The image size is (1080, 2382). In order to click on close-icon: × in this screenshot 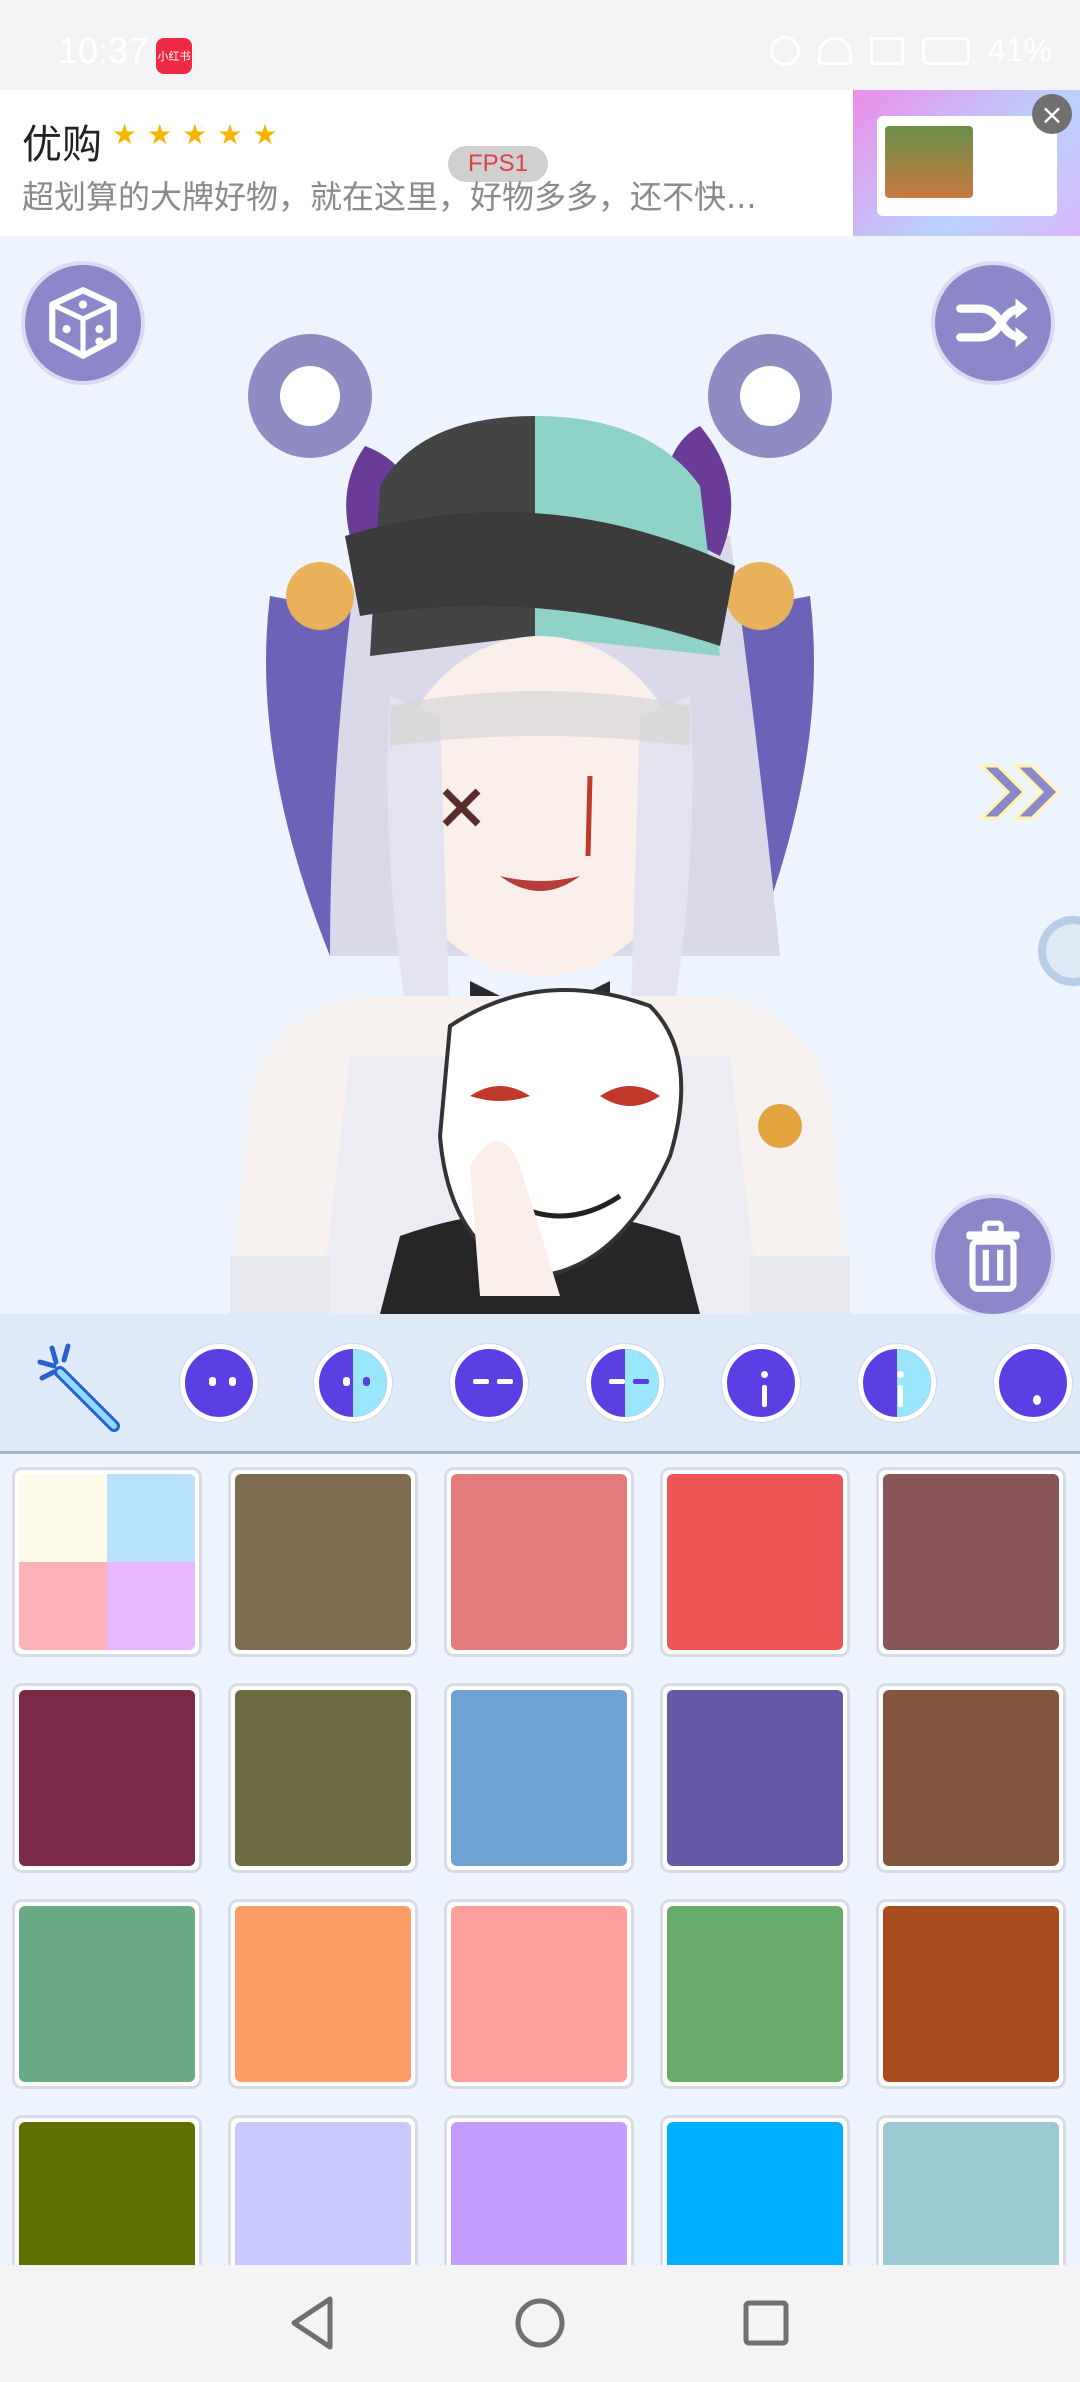, I will do `click(1052, 114)`.